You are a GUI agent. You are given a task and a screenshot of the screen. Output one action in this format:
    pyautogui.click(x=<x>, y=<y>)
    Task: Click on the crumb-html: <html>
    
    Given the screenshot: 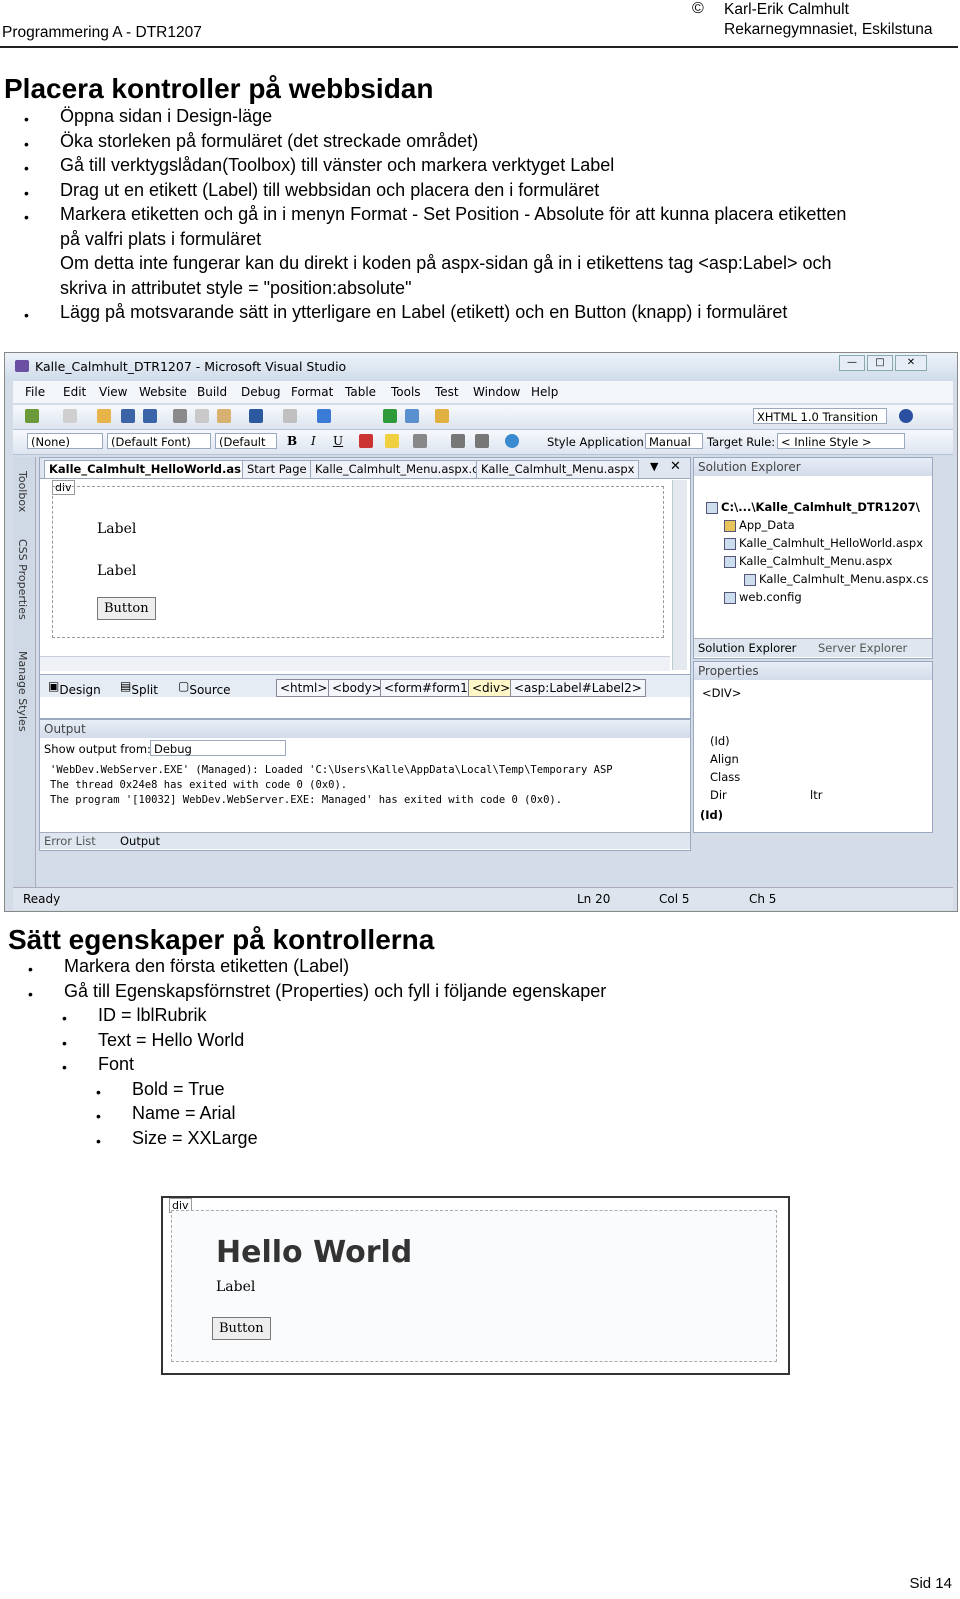 What is the action you would take?
    pyautogui.click(x=304, y=688)
    